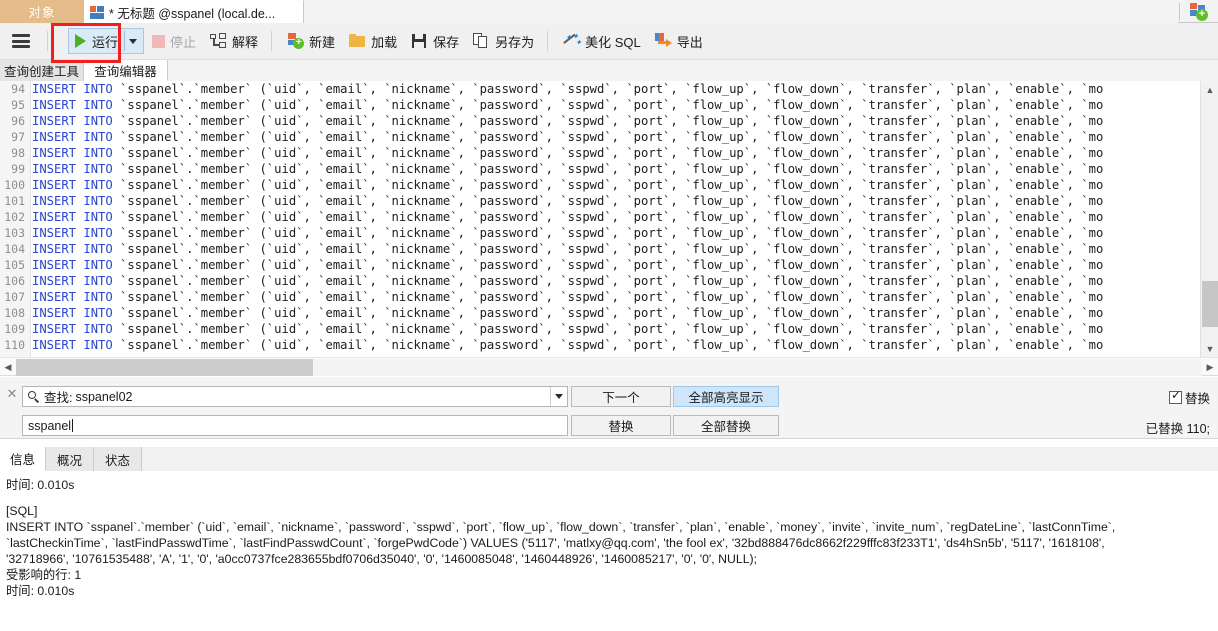  I want to click on explain-button-label: 解释, so click(245, 42).